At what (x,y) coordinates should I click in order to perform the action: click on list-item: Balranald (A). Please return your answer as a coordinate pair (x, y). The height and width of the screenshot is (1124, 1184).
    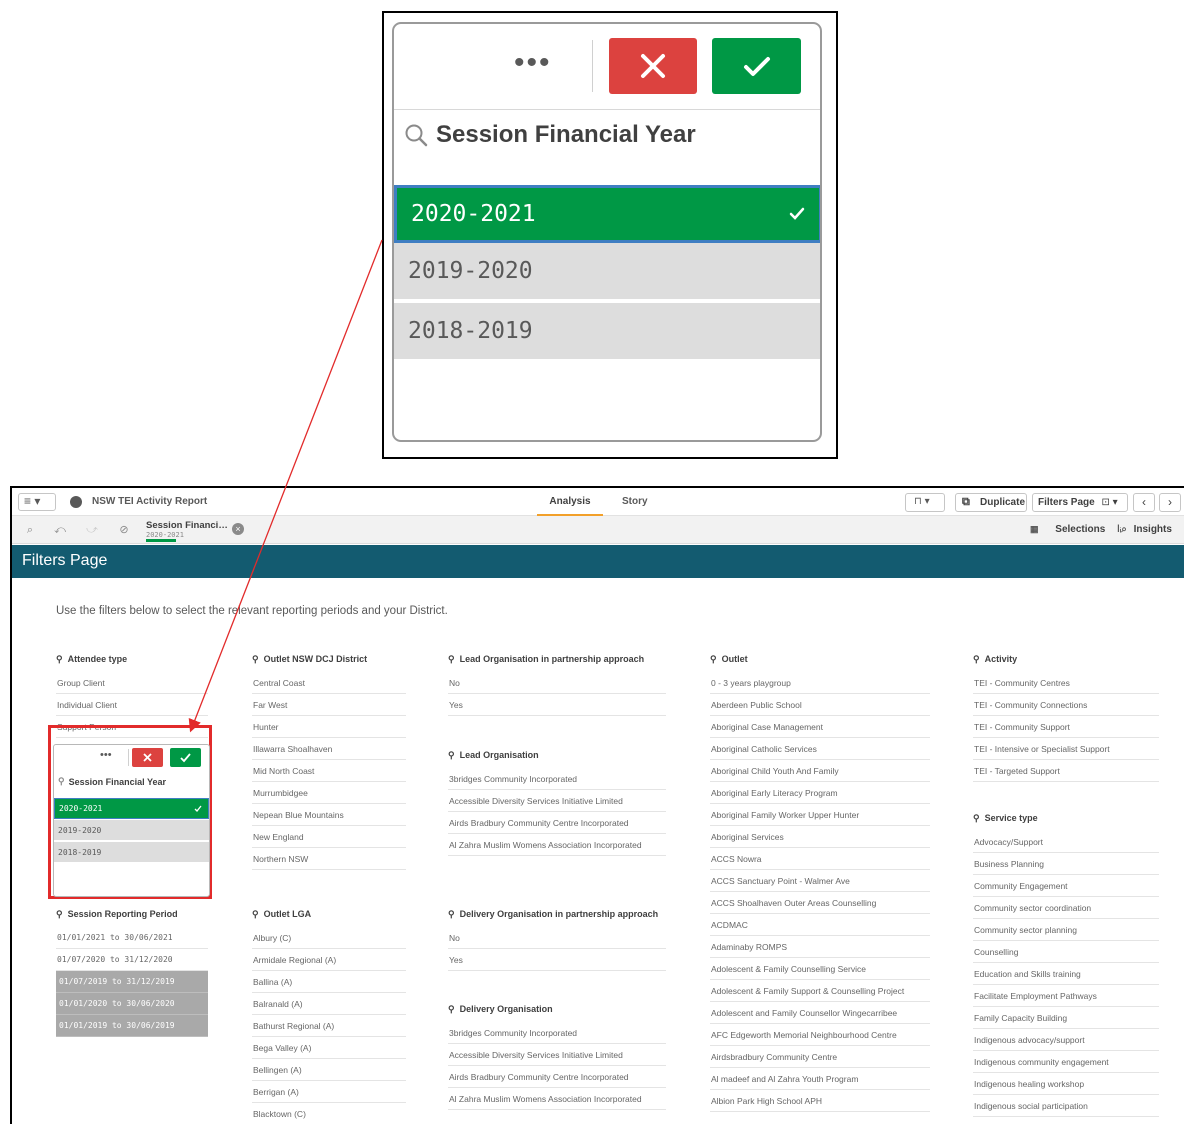
    Looking at the image, I should click on (329, 1004).